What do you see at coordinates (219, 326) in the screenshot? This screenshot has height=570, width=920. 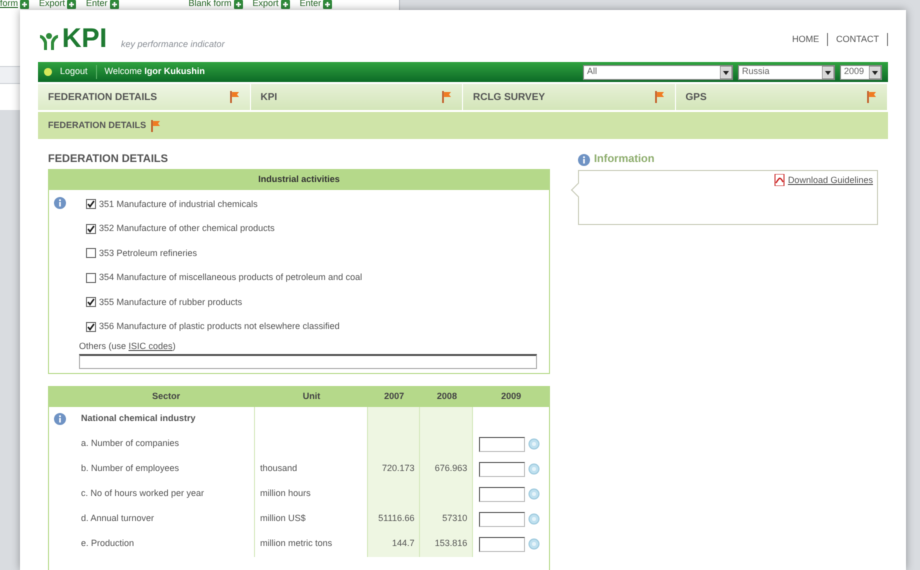 I see `checkbox-label: 356 Manufacture of plastic products not elsewhere classified` at bounding box center [219, 326].